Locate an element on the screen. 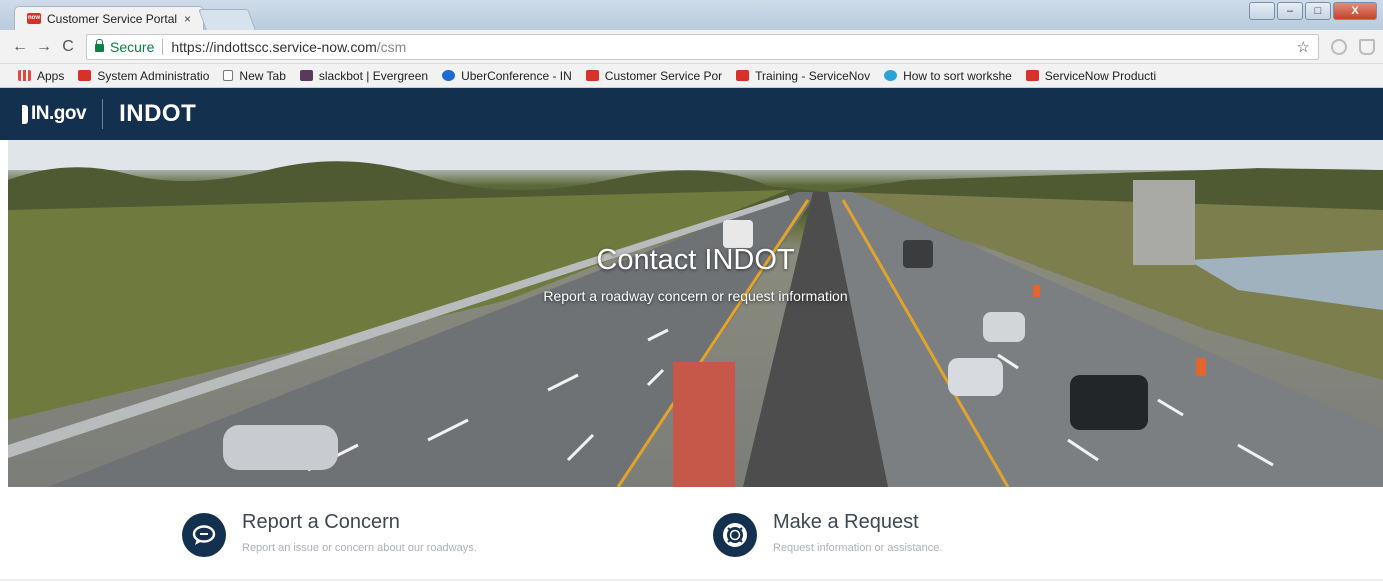 Image resolution: width=1383 pixels, height=584 pixels. pocket-extension-icon is located at coordinates (1367, 46).